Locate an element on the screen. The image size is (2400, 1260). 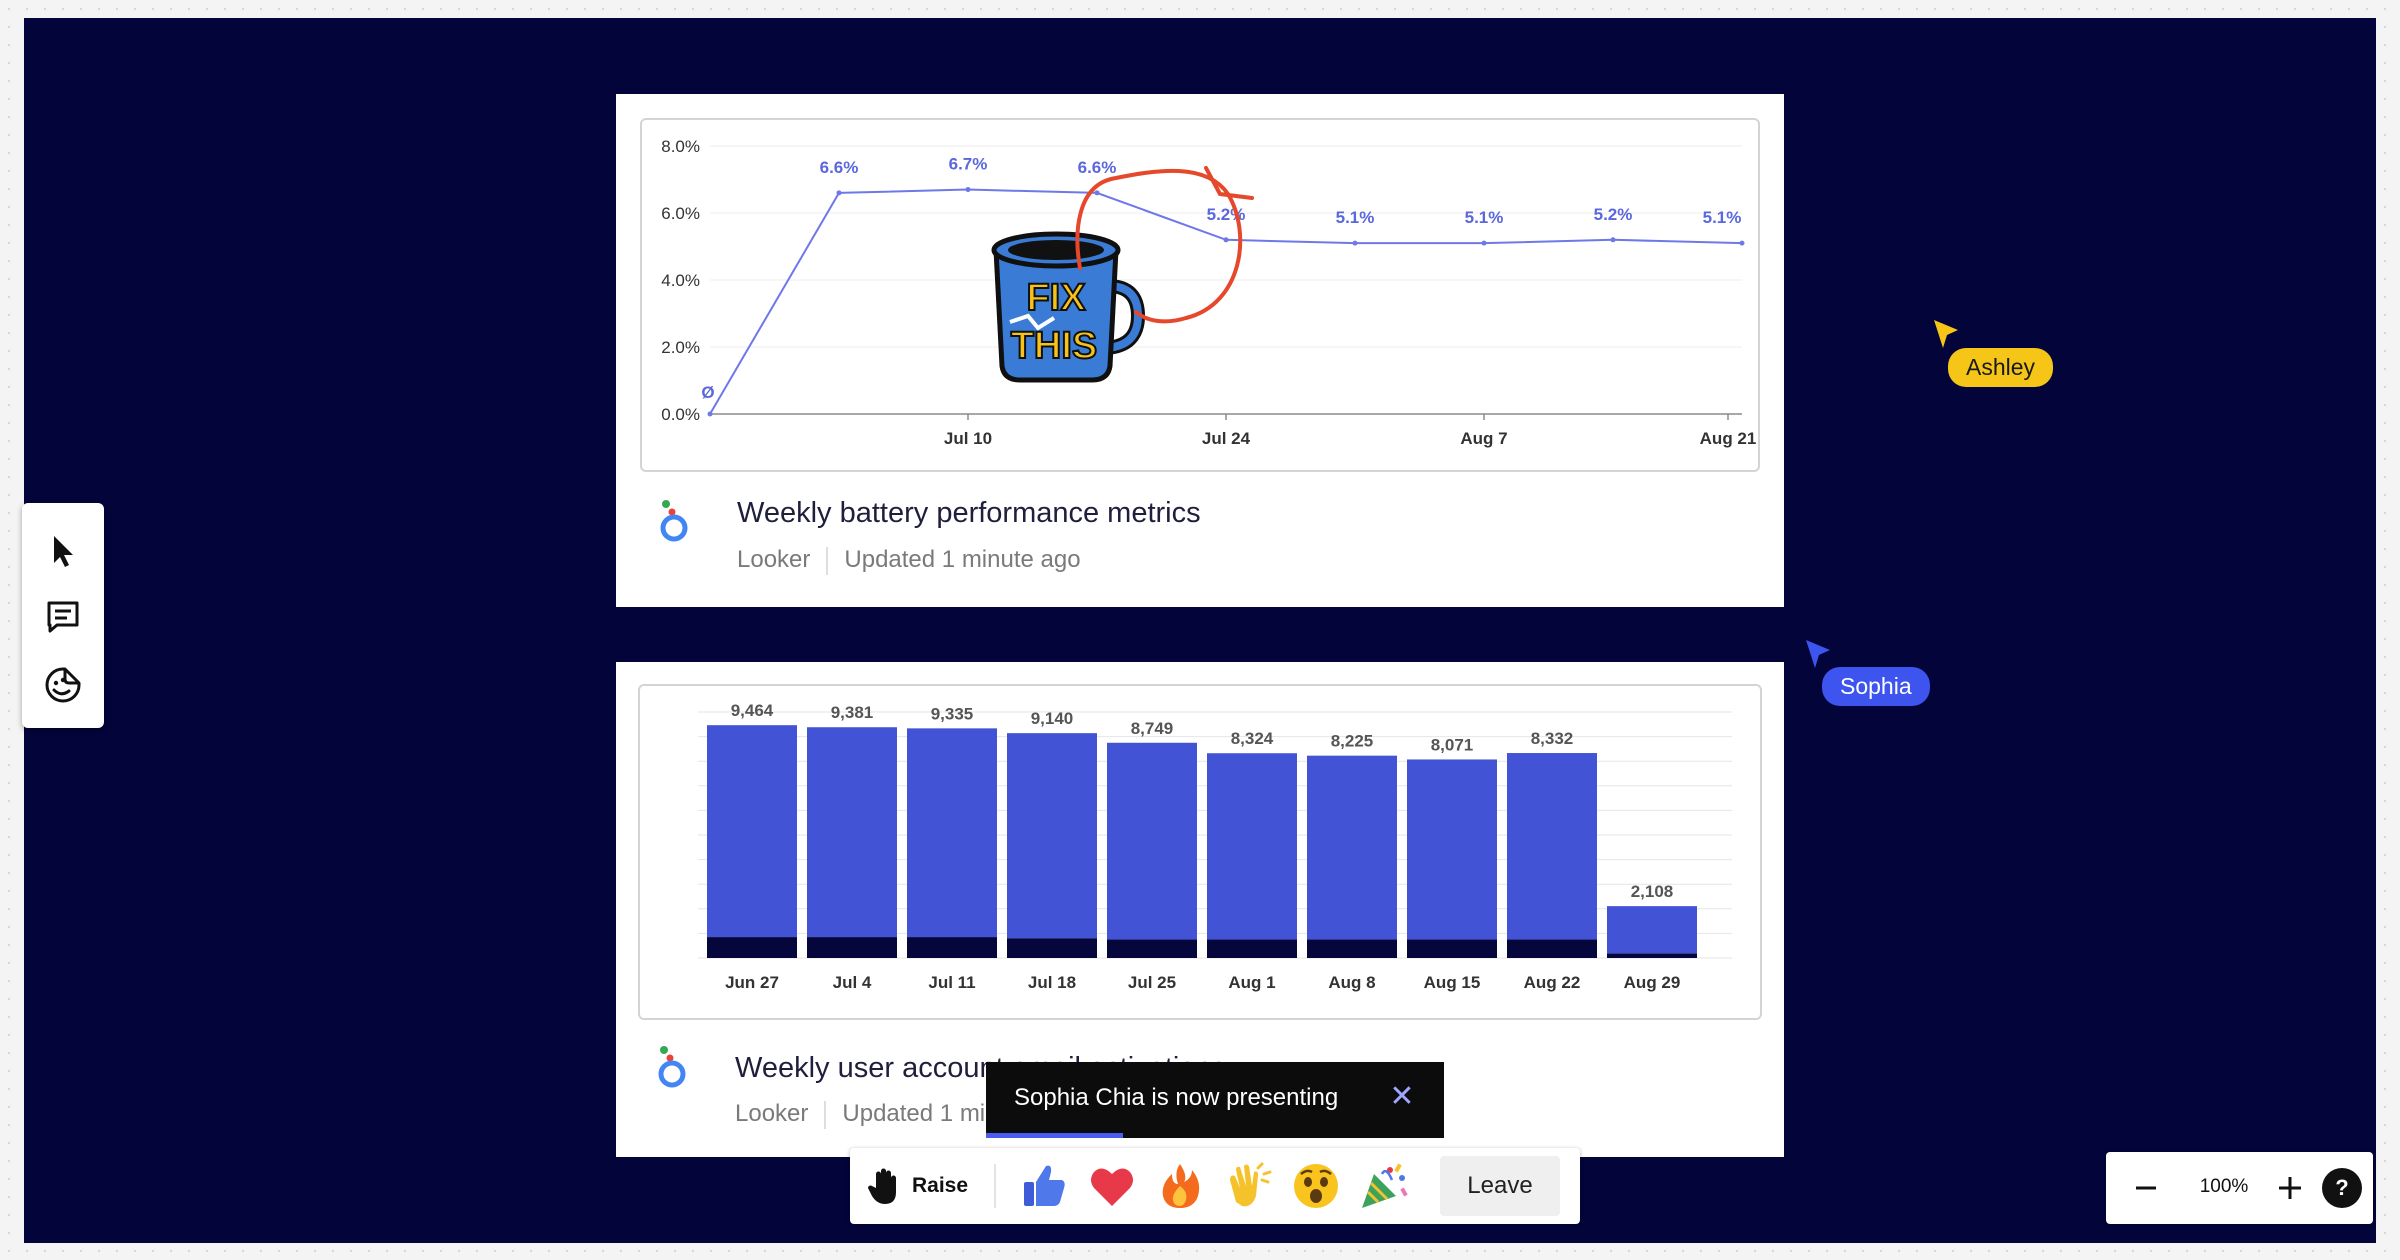
x-tick-label: Jun 27 is located at coordinates (752, 982).